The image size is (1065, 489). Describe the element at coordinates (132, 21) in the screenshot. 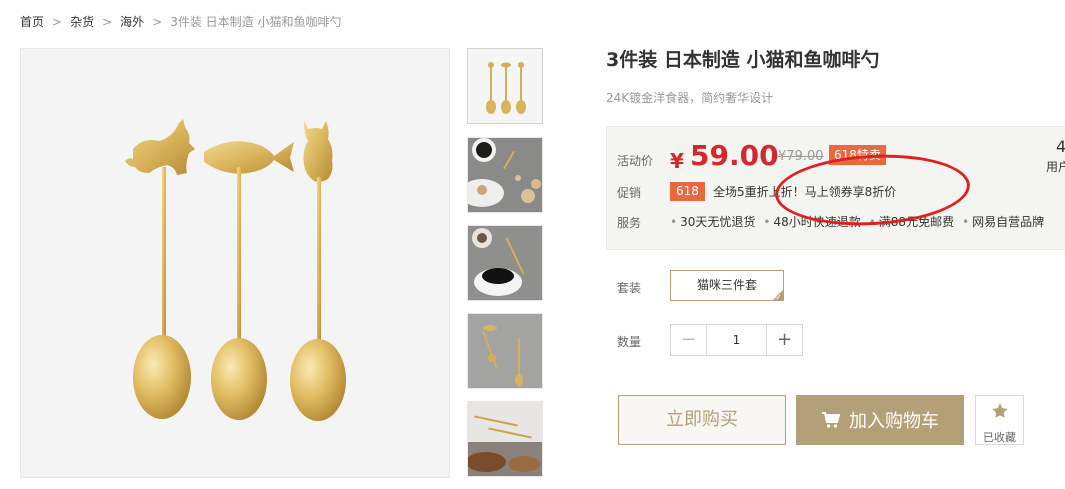

I see `breadcrumb-subcategory: 海外` at that location.